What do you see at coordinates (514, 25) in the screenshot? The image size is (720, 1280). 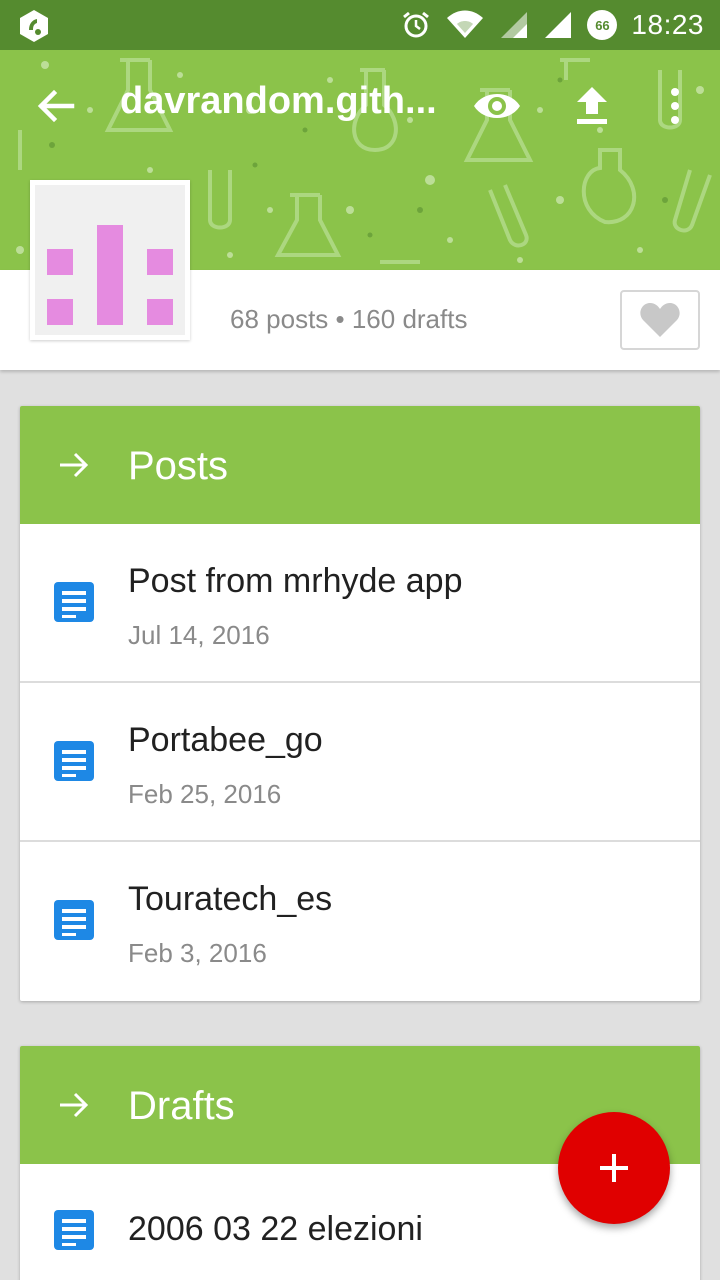 I see `signal-icon` at bounding box center [514, 25].